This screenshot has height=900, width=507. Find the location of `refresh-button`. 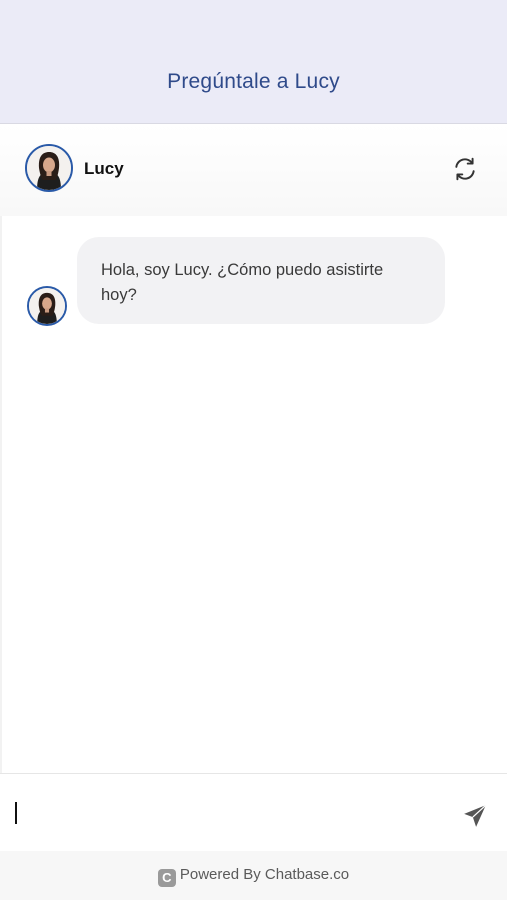

refresh-button is located at coordinates (465, 169).